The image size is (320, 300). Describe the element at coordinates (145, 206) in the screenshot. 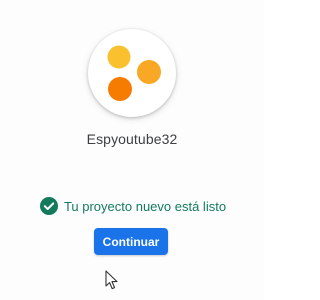

I see `status-text: Tu proyecto nuevo está listo` at that location.